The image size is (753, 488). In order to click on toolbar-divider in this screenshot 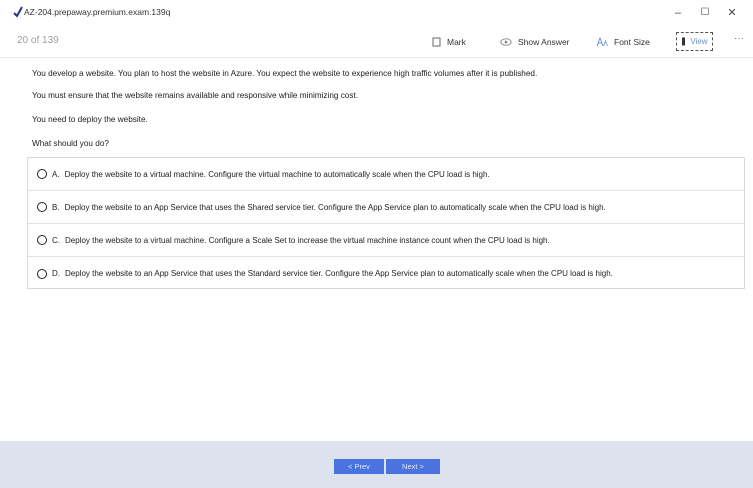, I will do `click(376, 57)`.